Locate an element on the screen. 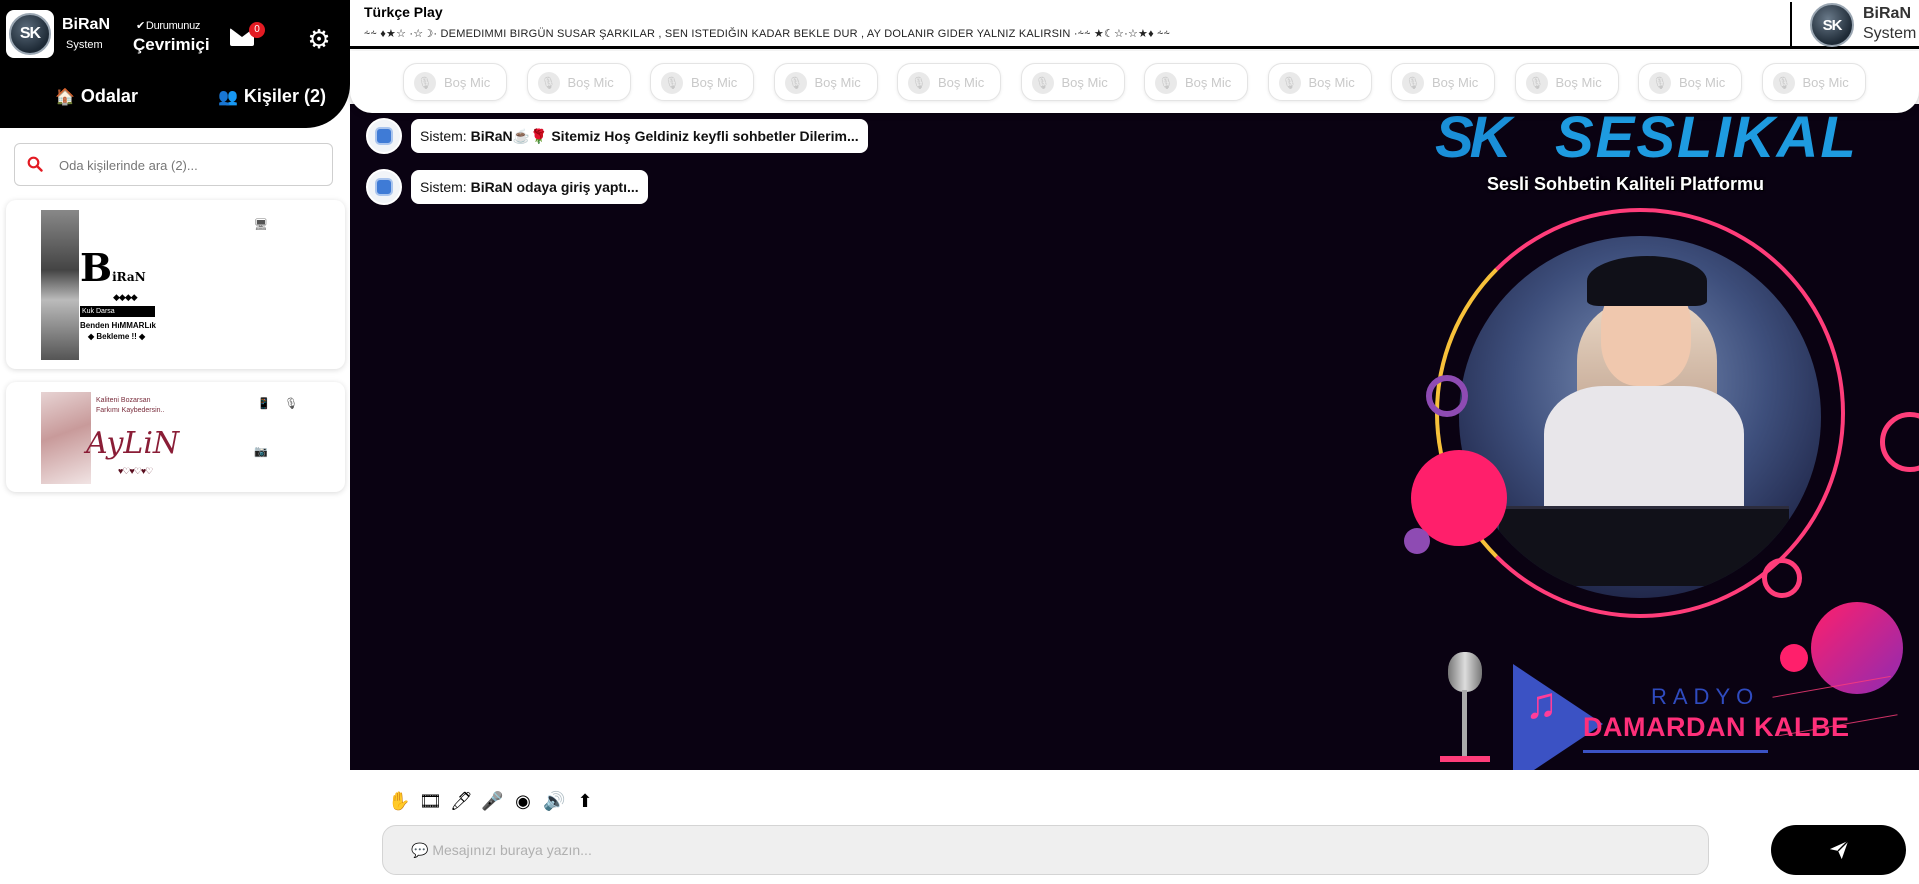  art-mic-base is located at coordinates (1465, 759).